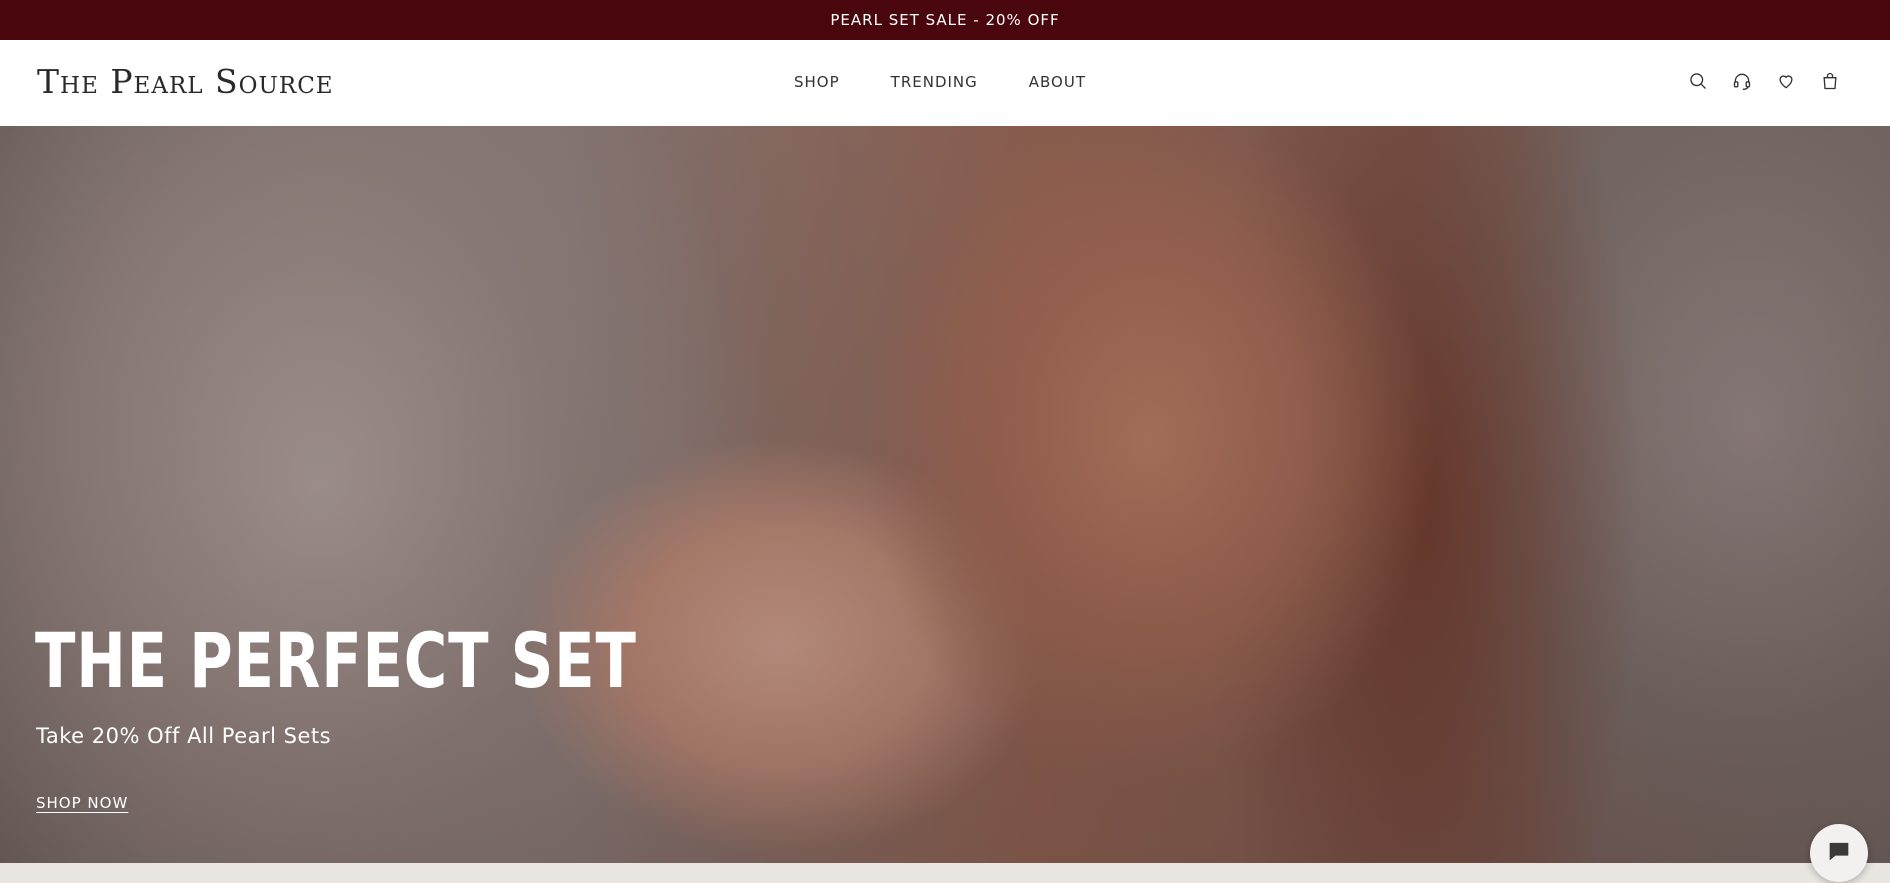 This screenshot has width=1890, height=883. What do you see at coordinates (184, 736) in the screenshot?
I see `hero-subtitle: Take 20% Off All Pearl Sets` at bounding box center [184, 736].